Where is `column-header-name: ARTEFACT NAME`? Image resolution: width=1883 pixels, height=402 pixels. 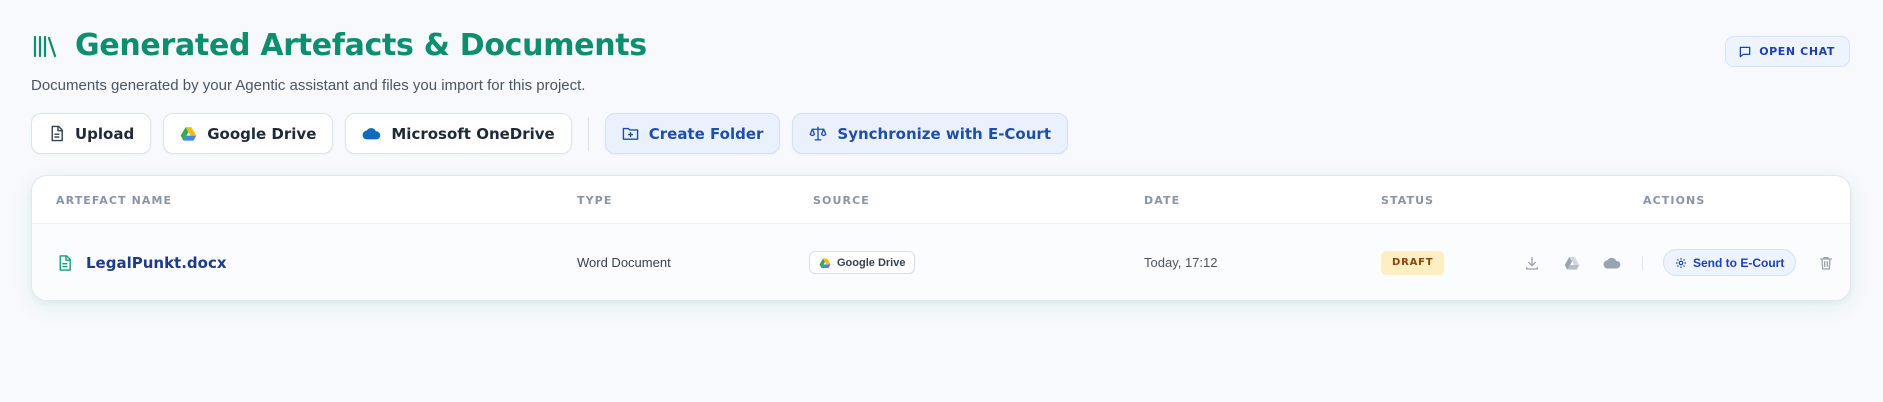 column-header-name: ARTEFACT NAME is located at coordinates (114, 200).